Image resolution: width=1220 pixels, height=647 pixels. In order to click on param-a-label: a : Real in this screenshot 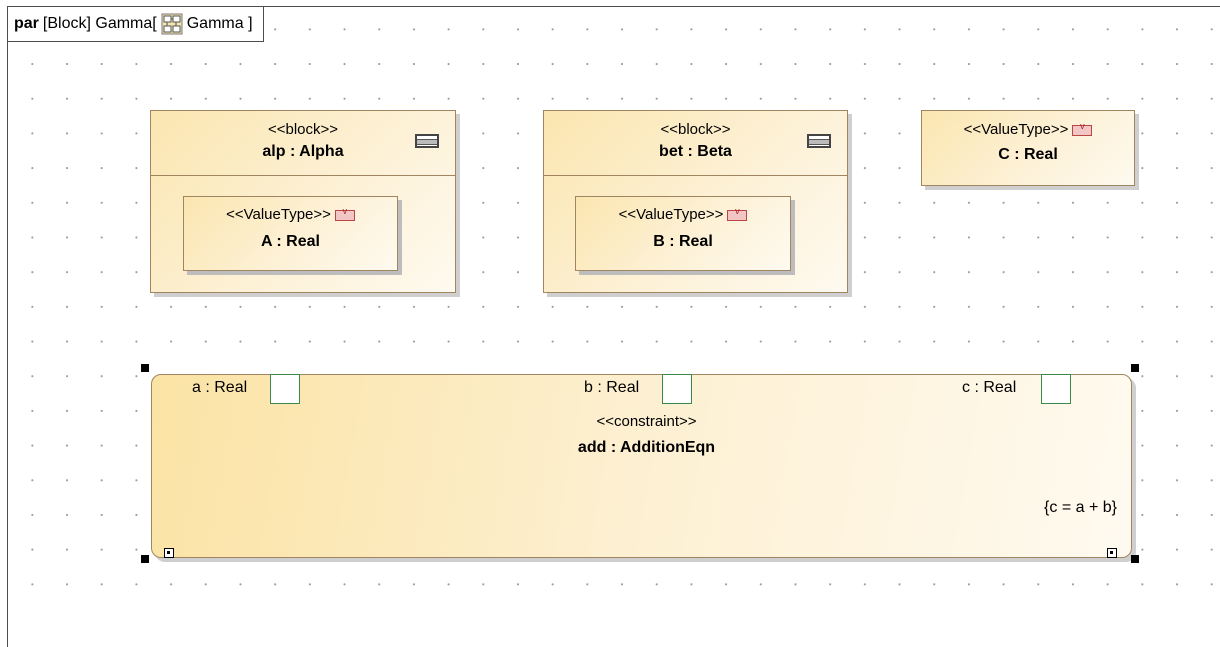, I will do `click(220, 387)`.